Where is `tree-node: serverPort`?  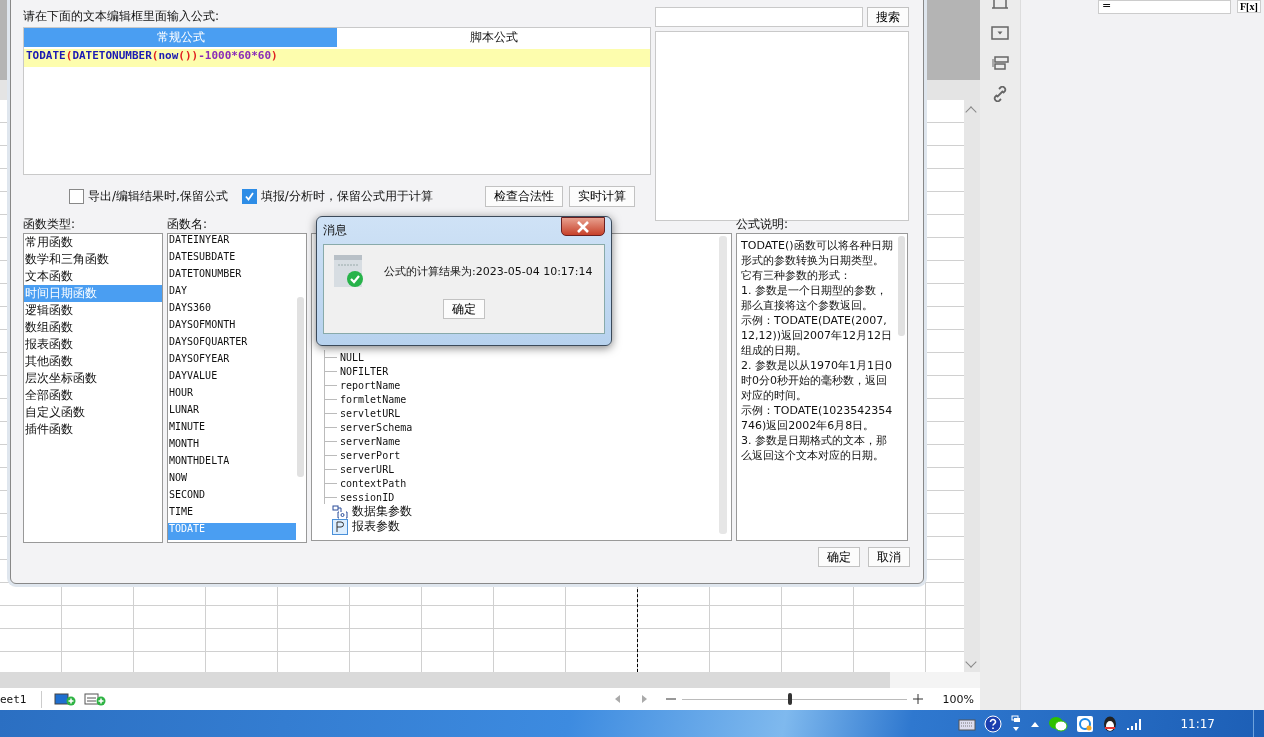
tree-node: serverPort is located at coordinates (370, 455).